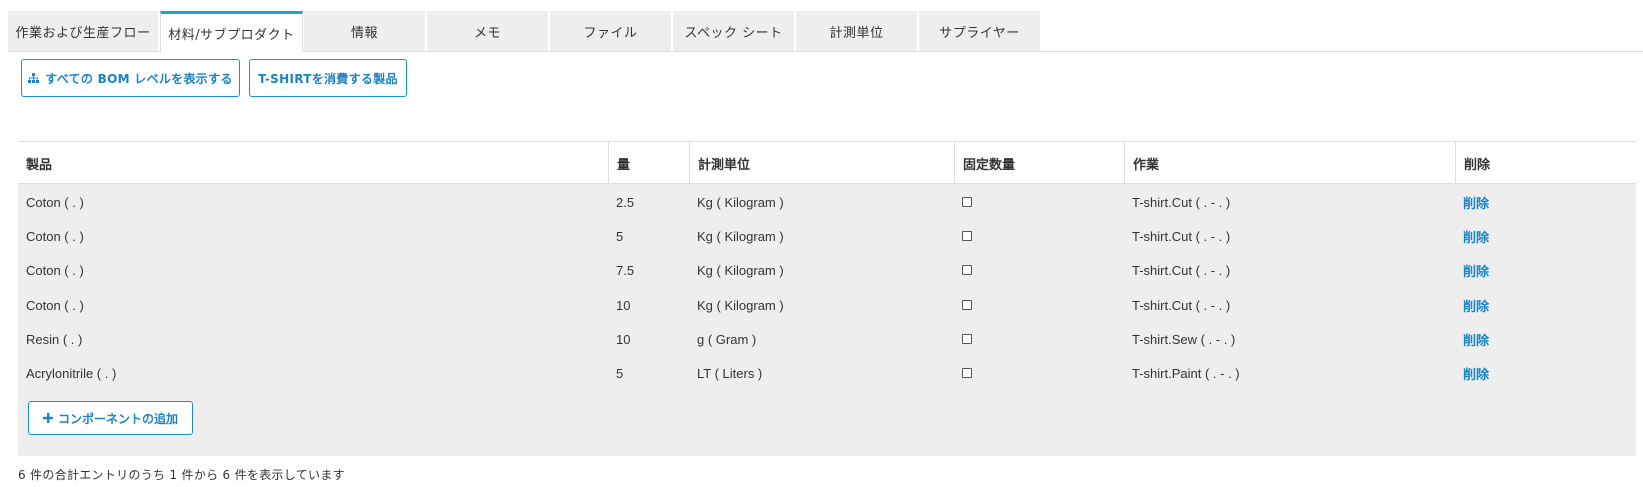 Image resolution: width=1643 pixels, height=487 pixels. Describe the element at coordinates (117, 418) in the screenshot. I see `add-component-label: コンポーネントの追加` at that location.